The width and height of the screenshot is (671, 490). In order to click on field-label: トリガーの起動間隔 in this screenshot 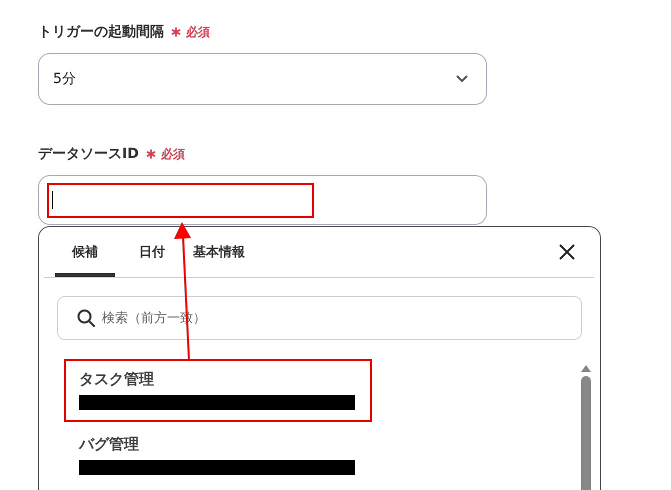, I will do `click(101, 32)`.